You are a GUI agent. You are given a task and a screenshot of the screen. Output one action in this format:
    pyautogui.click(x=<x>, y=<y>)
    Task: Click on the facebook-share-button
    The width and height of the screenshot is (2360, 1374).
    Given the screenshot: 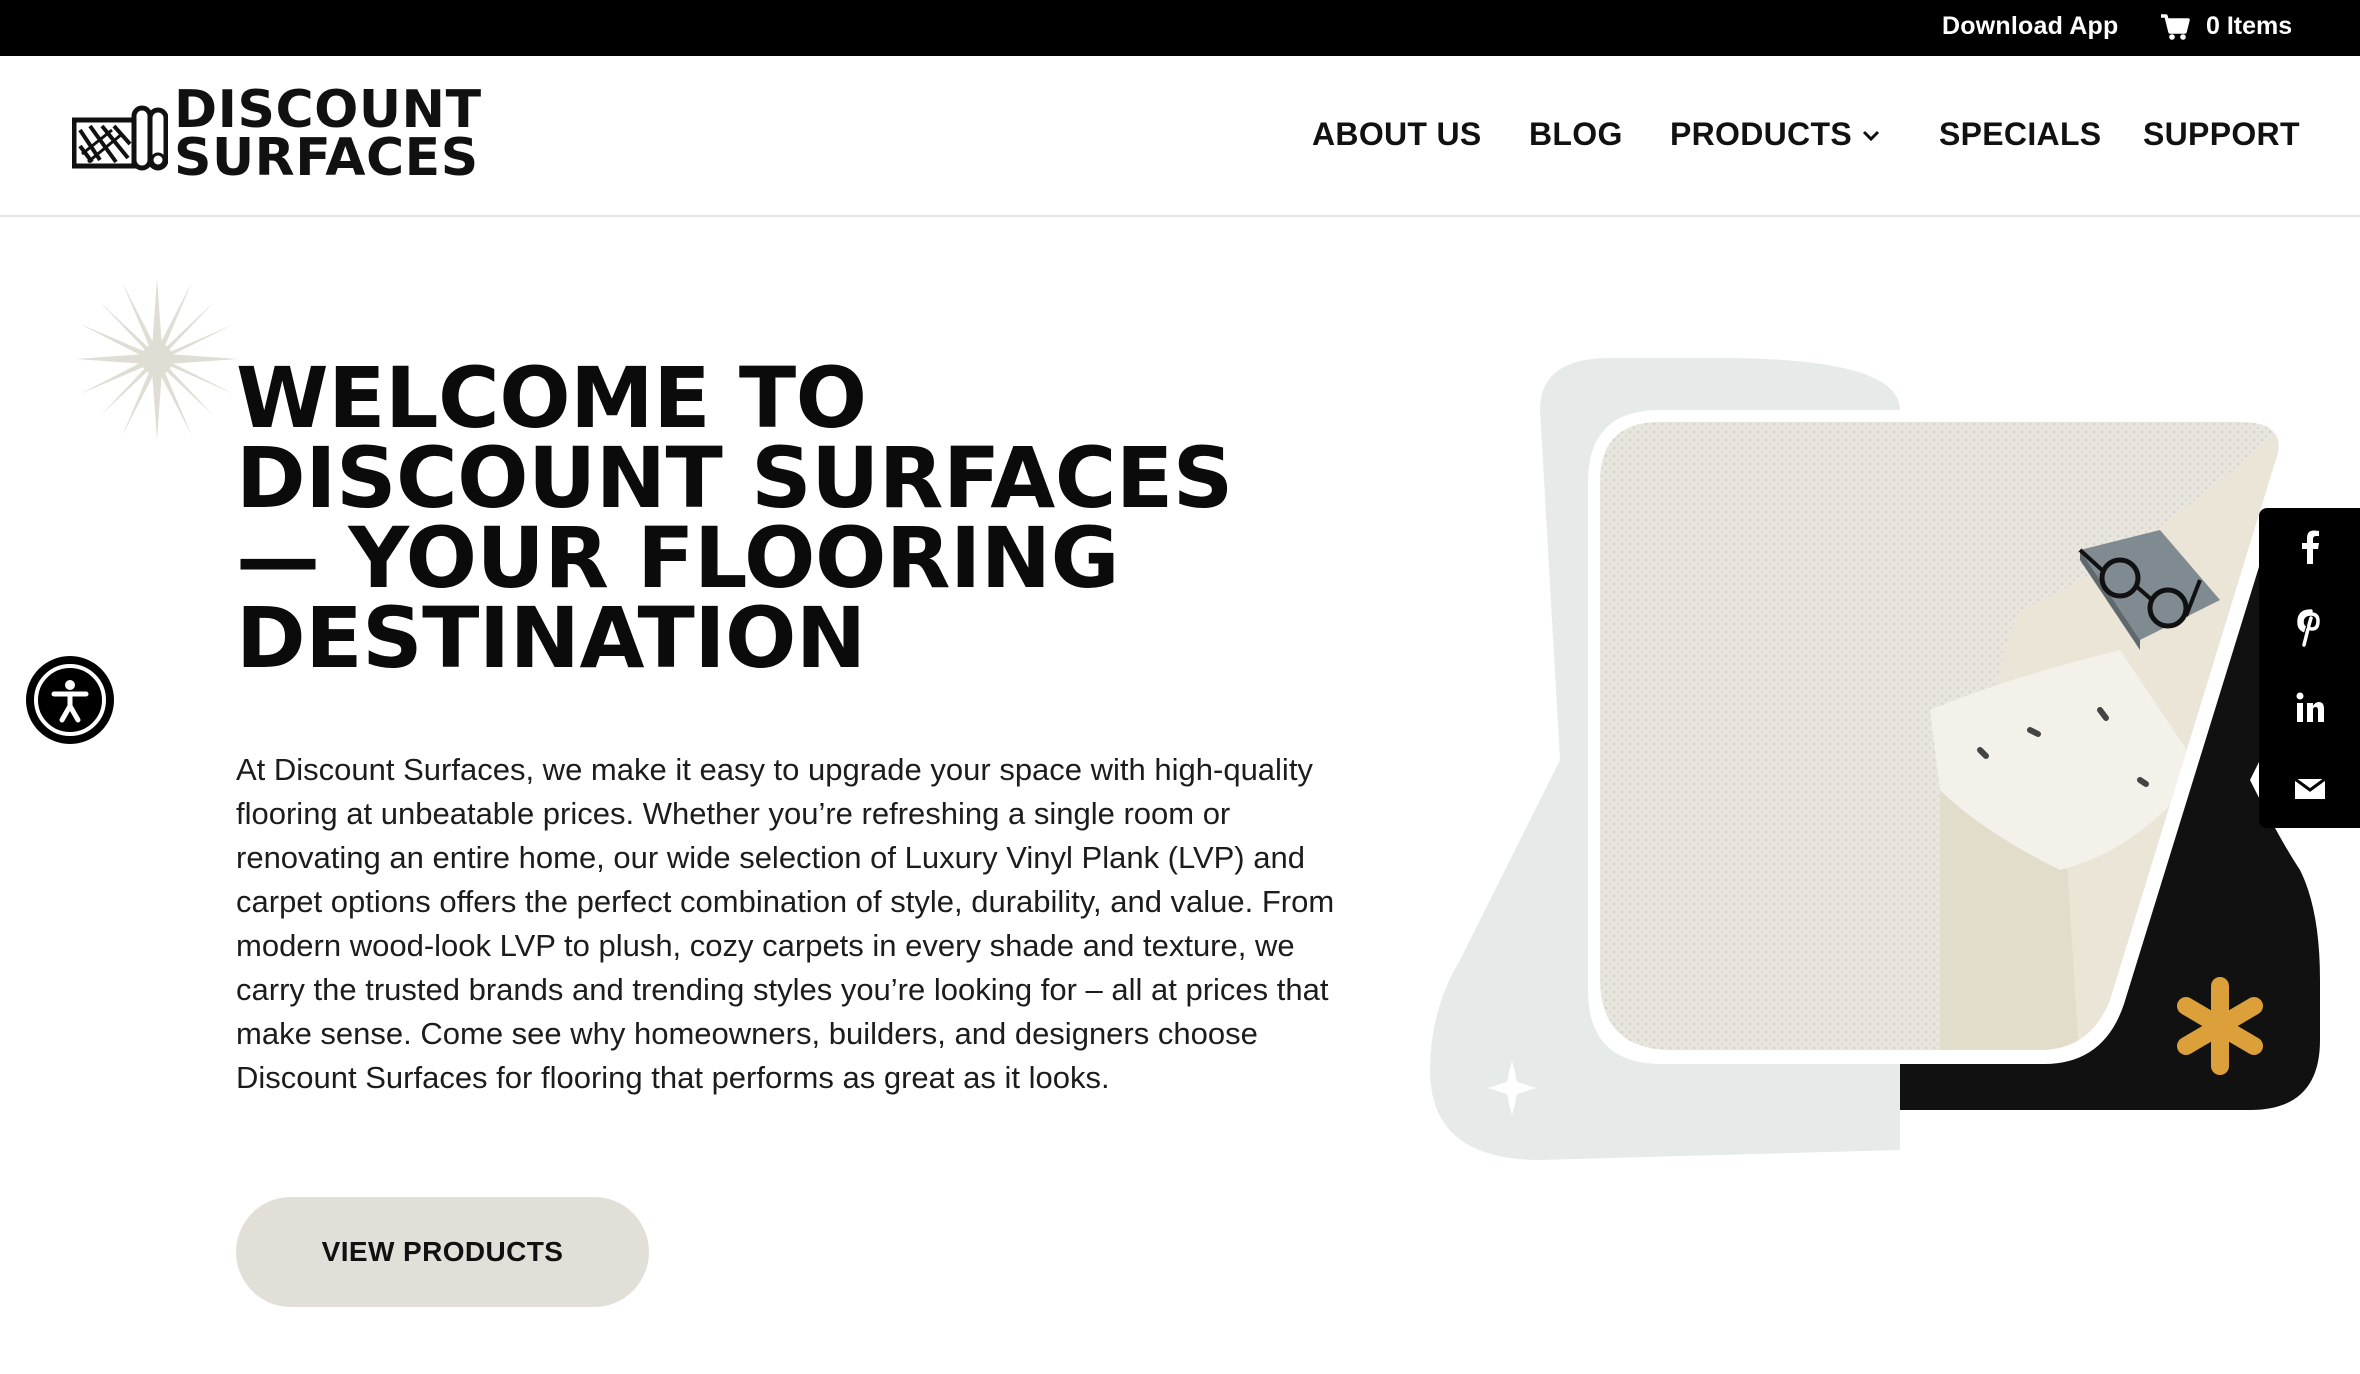 What is the action you would take?
    pyautogui.click(x=2309, y=548)
    